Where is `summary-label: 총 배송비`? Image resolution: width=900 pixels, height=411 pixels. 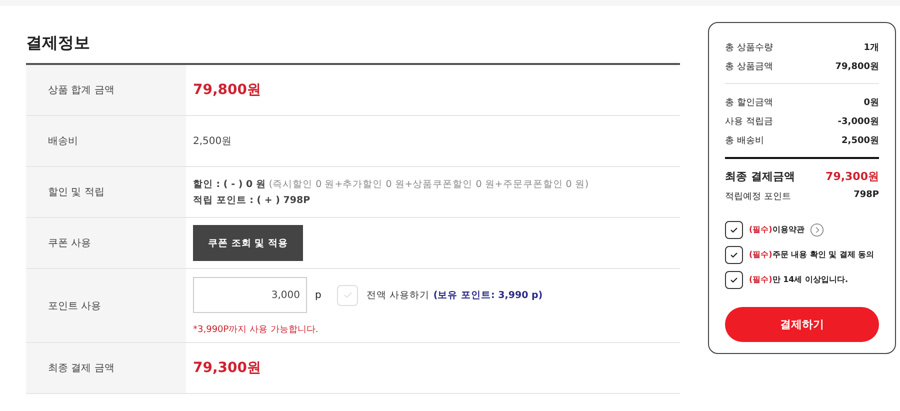 summary-label: 총 배송비 is located at coordinates (744, 141).